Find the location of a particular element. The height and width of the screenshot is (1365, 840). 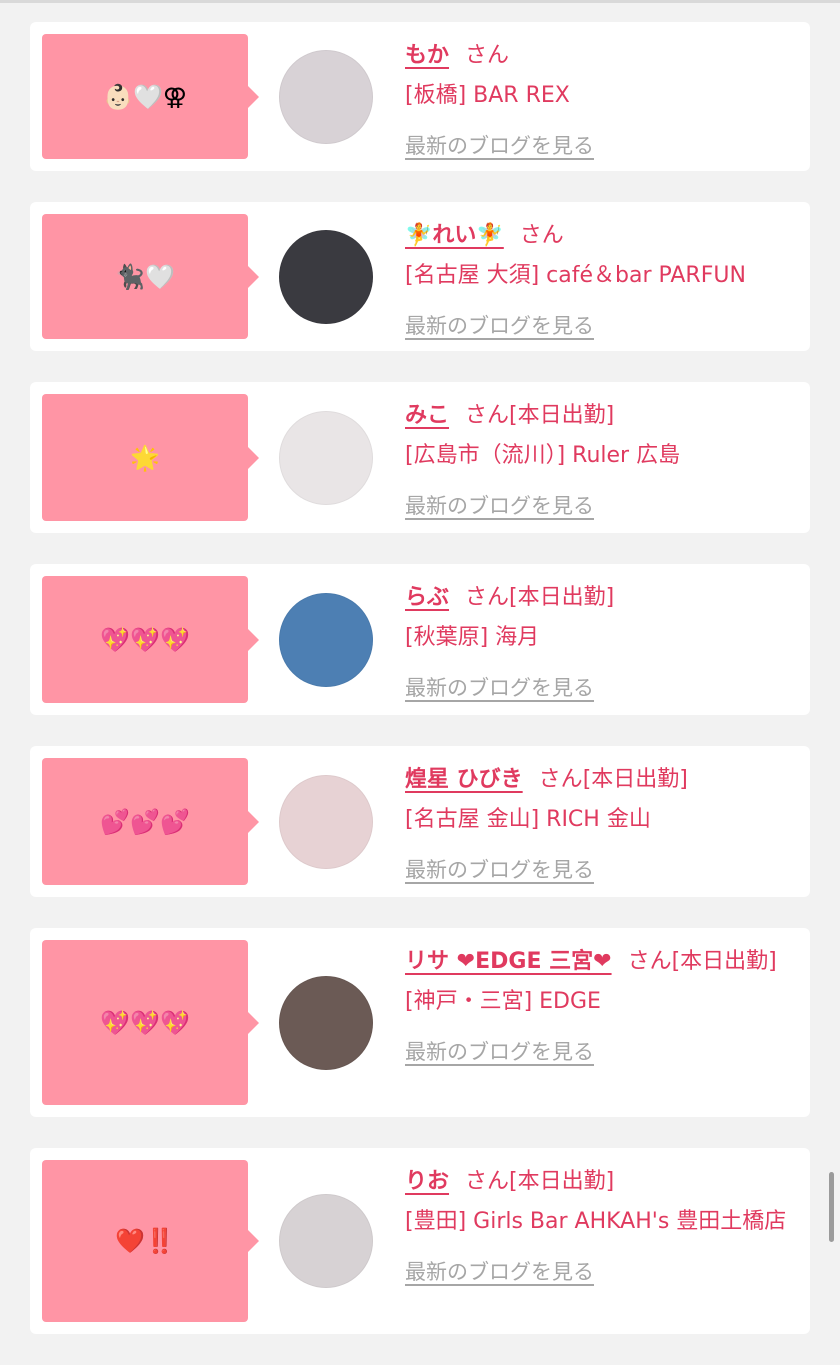

cast-info: もか さん [板橋] BAR REX 最新のブログを見る is located at coordinates (600, 101).